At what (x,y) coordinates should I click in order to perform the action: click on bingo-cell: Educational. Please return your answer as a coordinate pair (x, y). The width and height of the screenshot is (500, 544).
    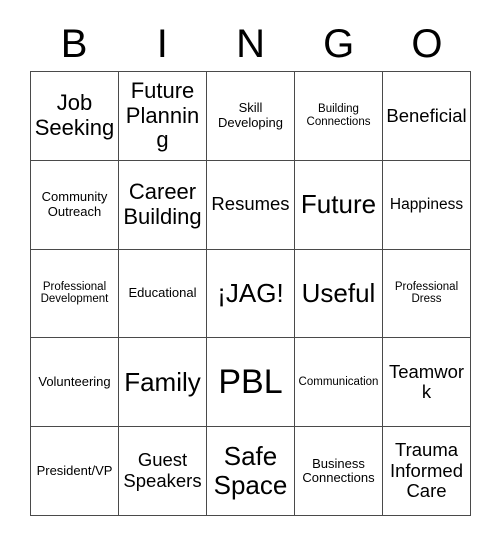
    Looking at the image, I should click on (163, 294).